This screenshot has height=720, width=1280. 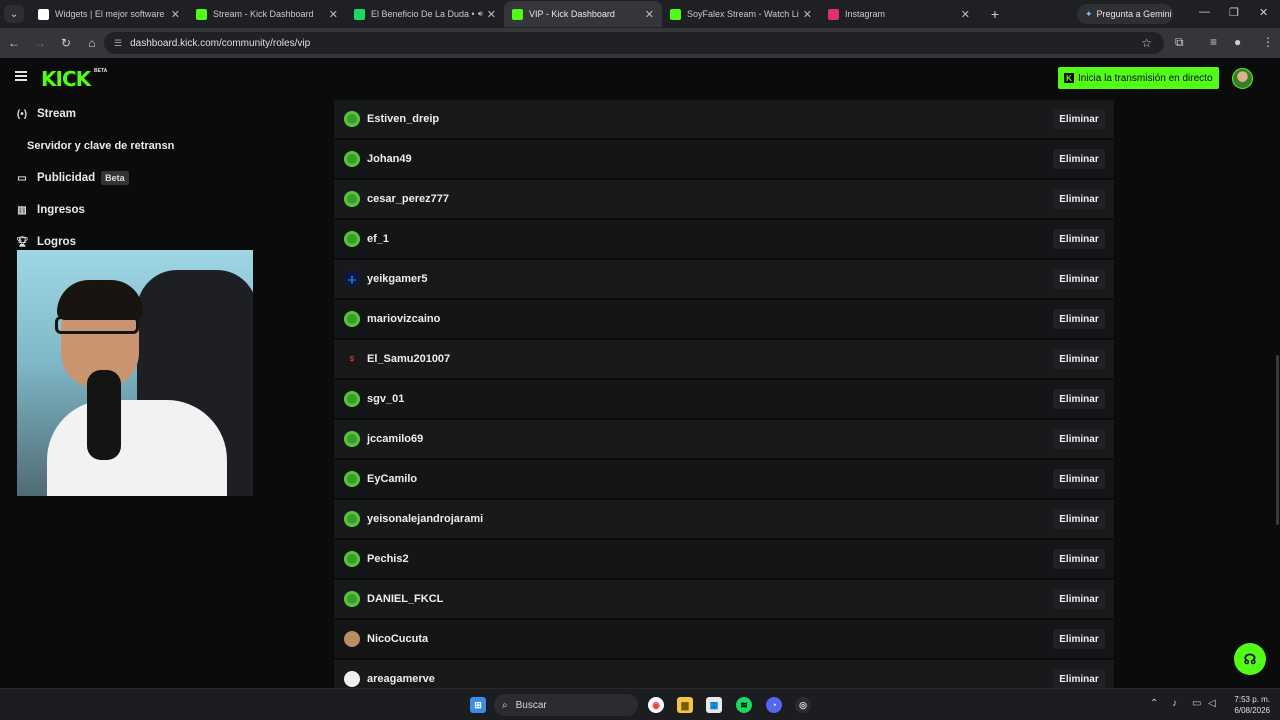 What do you see at coordinates (115, 178) in the screenshot?
I see `beta-badge: Beta` at bounding box center [115, 178].